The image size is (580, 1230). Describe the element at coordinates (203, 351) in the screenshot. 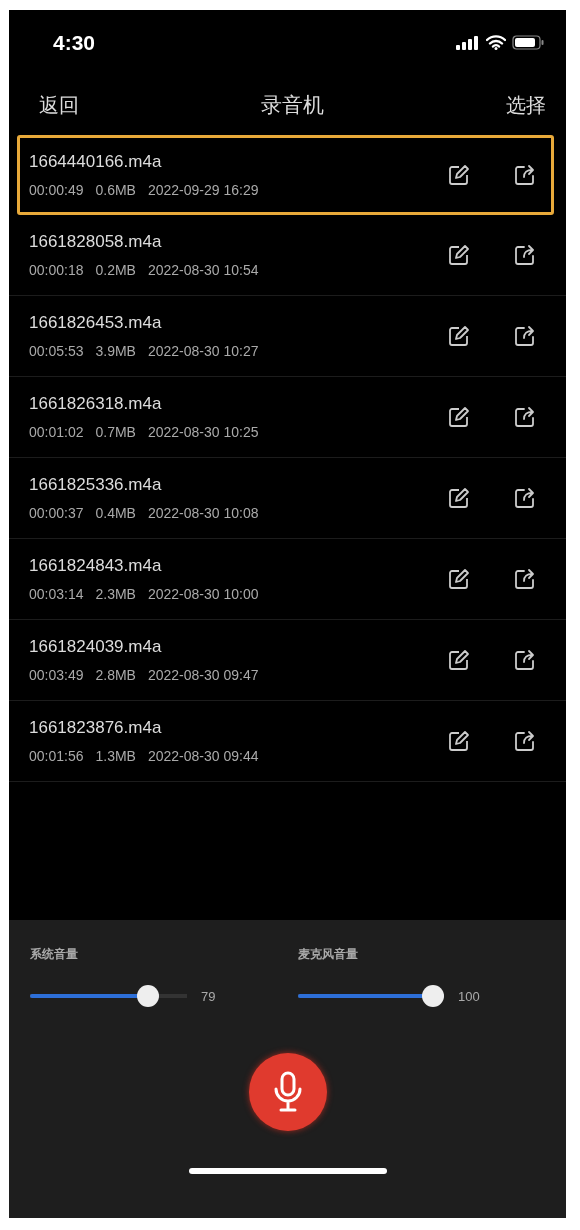

I see `date-time: 2022-08-30 10:27` at that location.